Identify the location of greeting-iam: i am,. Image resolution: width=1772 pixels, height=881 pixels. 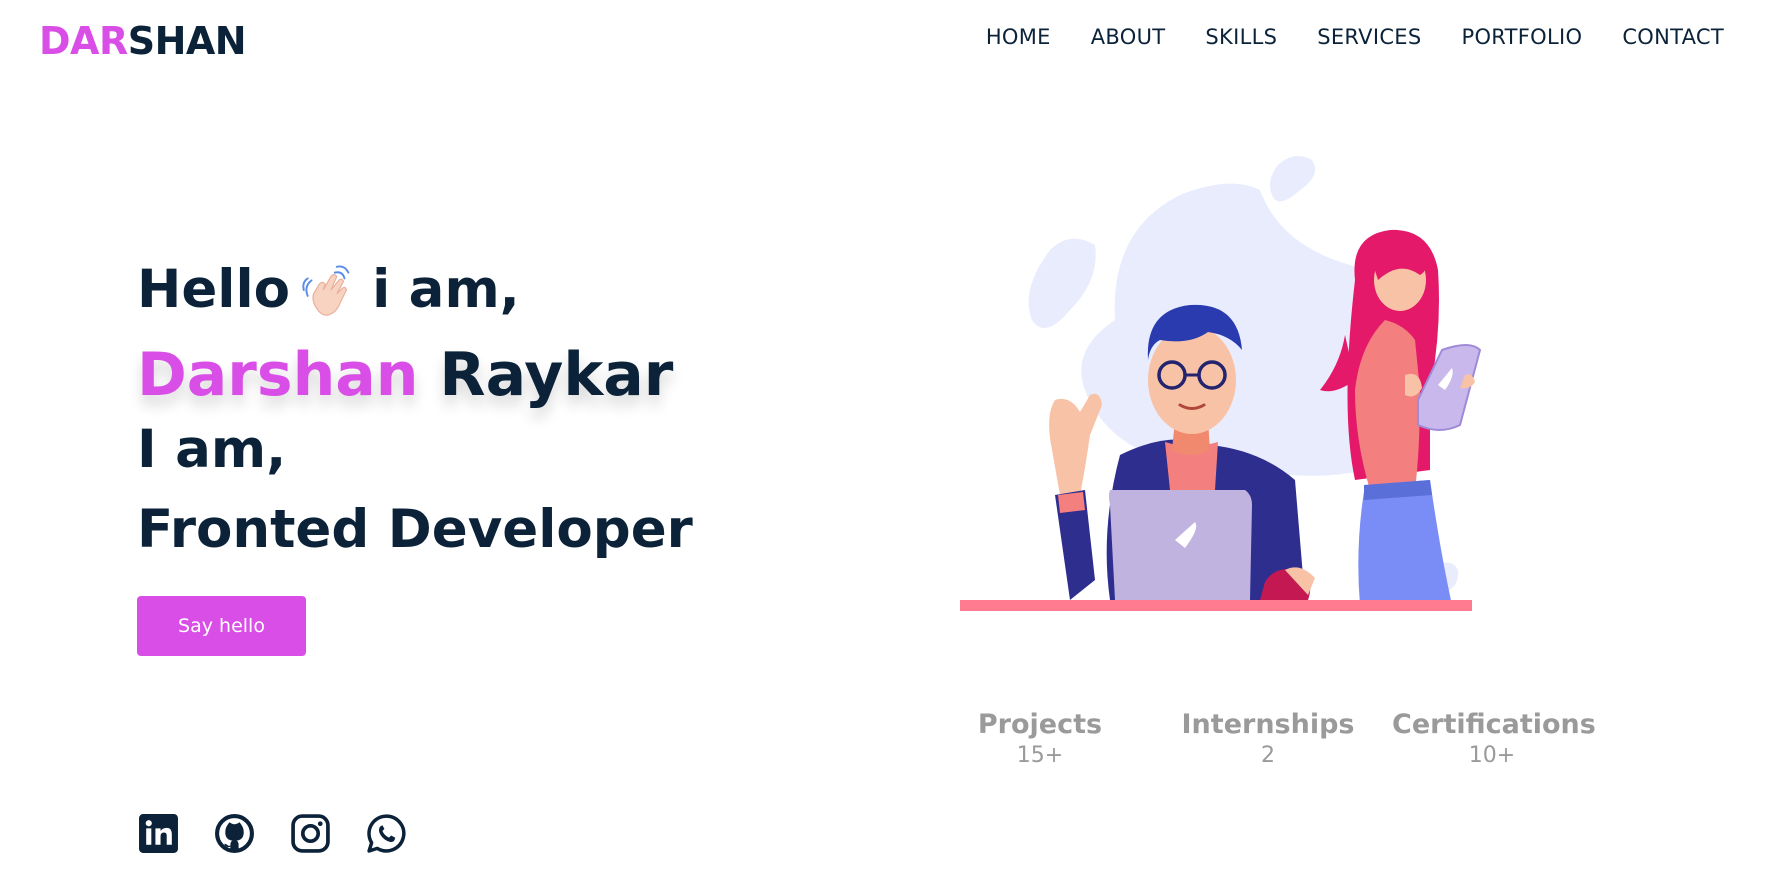
(446, 289).